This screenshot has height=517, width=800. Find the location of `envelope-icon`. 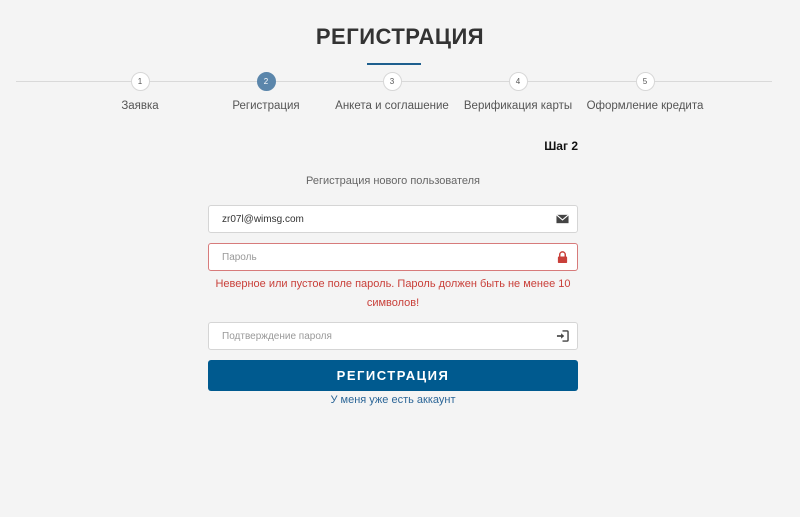

envelope-icon is located at coordinates (562, 219).